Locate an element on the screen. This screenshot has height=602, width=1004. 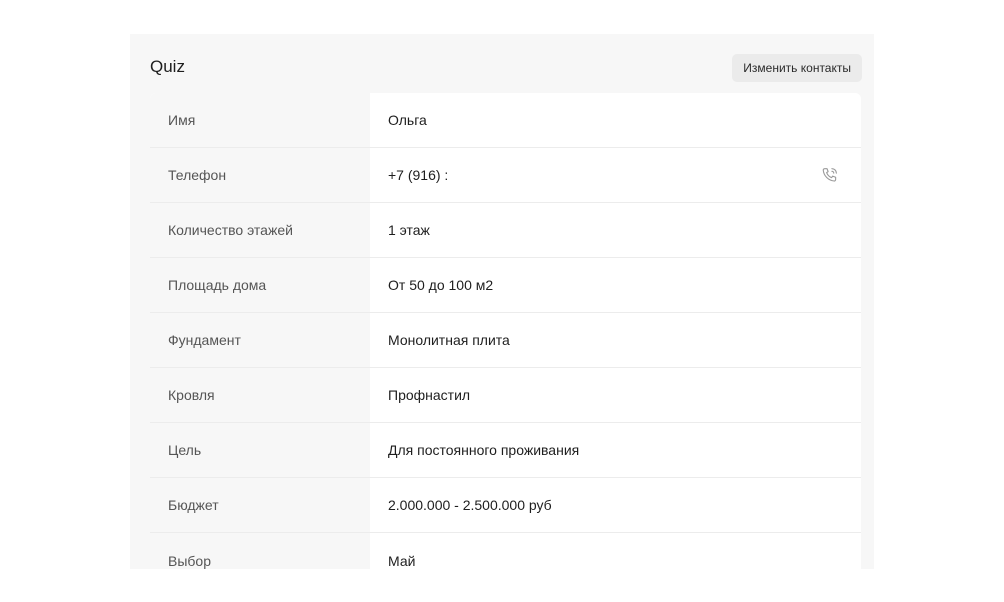
table-row-roof: Кровля Профнастил is located at coordinates (505, 395).